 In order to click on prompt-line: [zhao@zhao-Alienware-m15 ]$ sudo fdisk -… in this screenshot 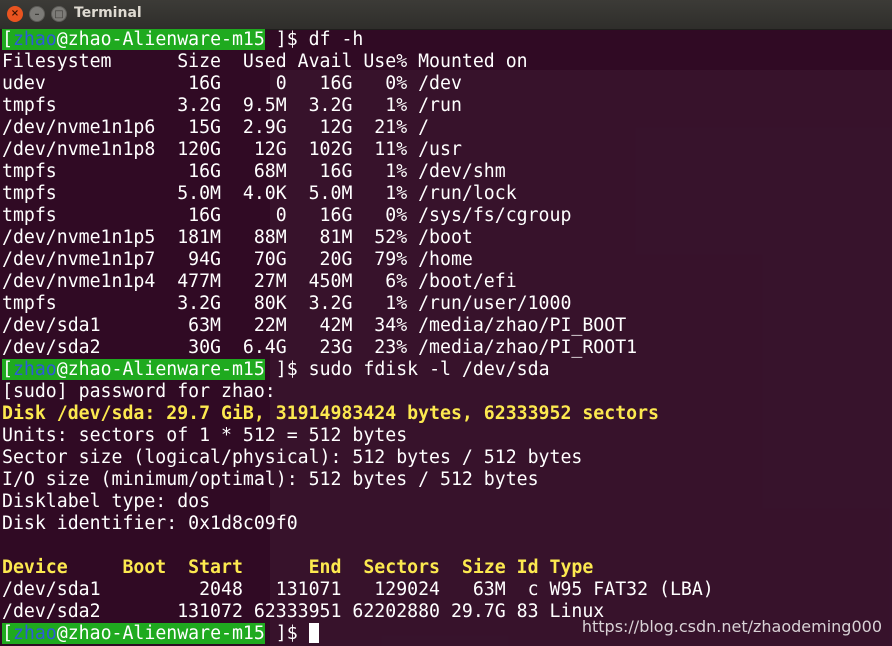, I will do `click(446, 370)`.